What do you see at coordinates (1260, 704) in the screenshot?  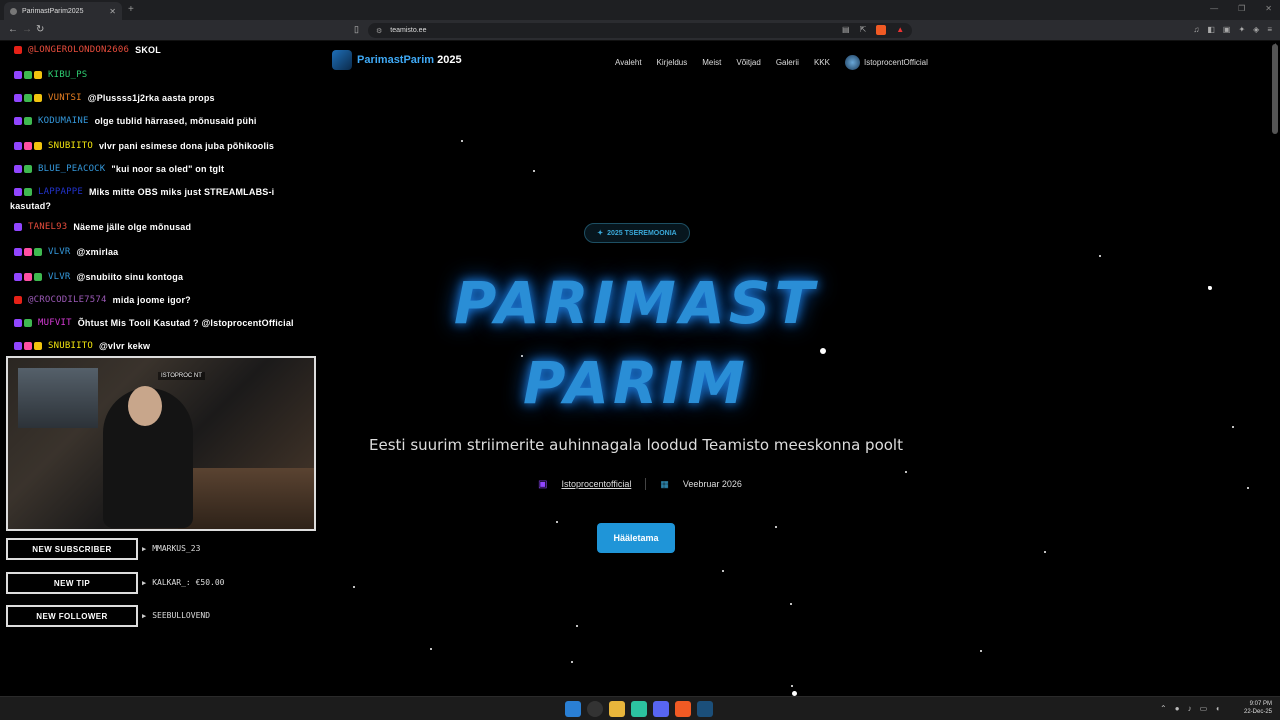 I see `clock-time: 9:07 PM` at bounding box center [1260, 704].